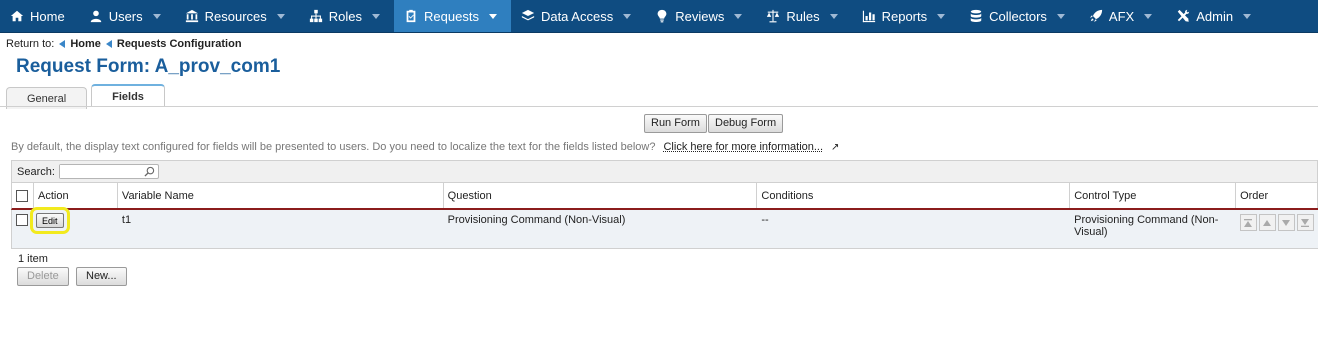  Describe the element at coordinates (675, 123) in the screenshot. I see `run-form-button: Run Form` at that location.